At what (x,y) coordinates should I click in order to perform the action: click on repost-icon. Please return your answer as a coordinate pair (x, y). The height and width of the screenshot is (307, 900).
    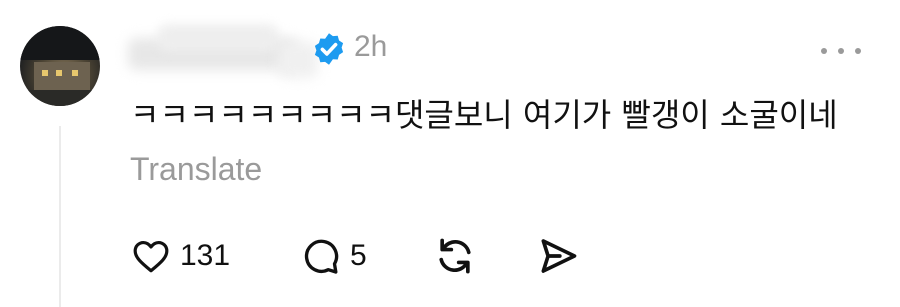
    Looking at the image, I should click on (455, 256).